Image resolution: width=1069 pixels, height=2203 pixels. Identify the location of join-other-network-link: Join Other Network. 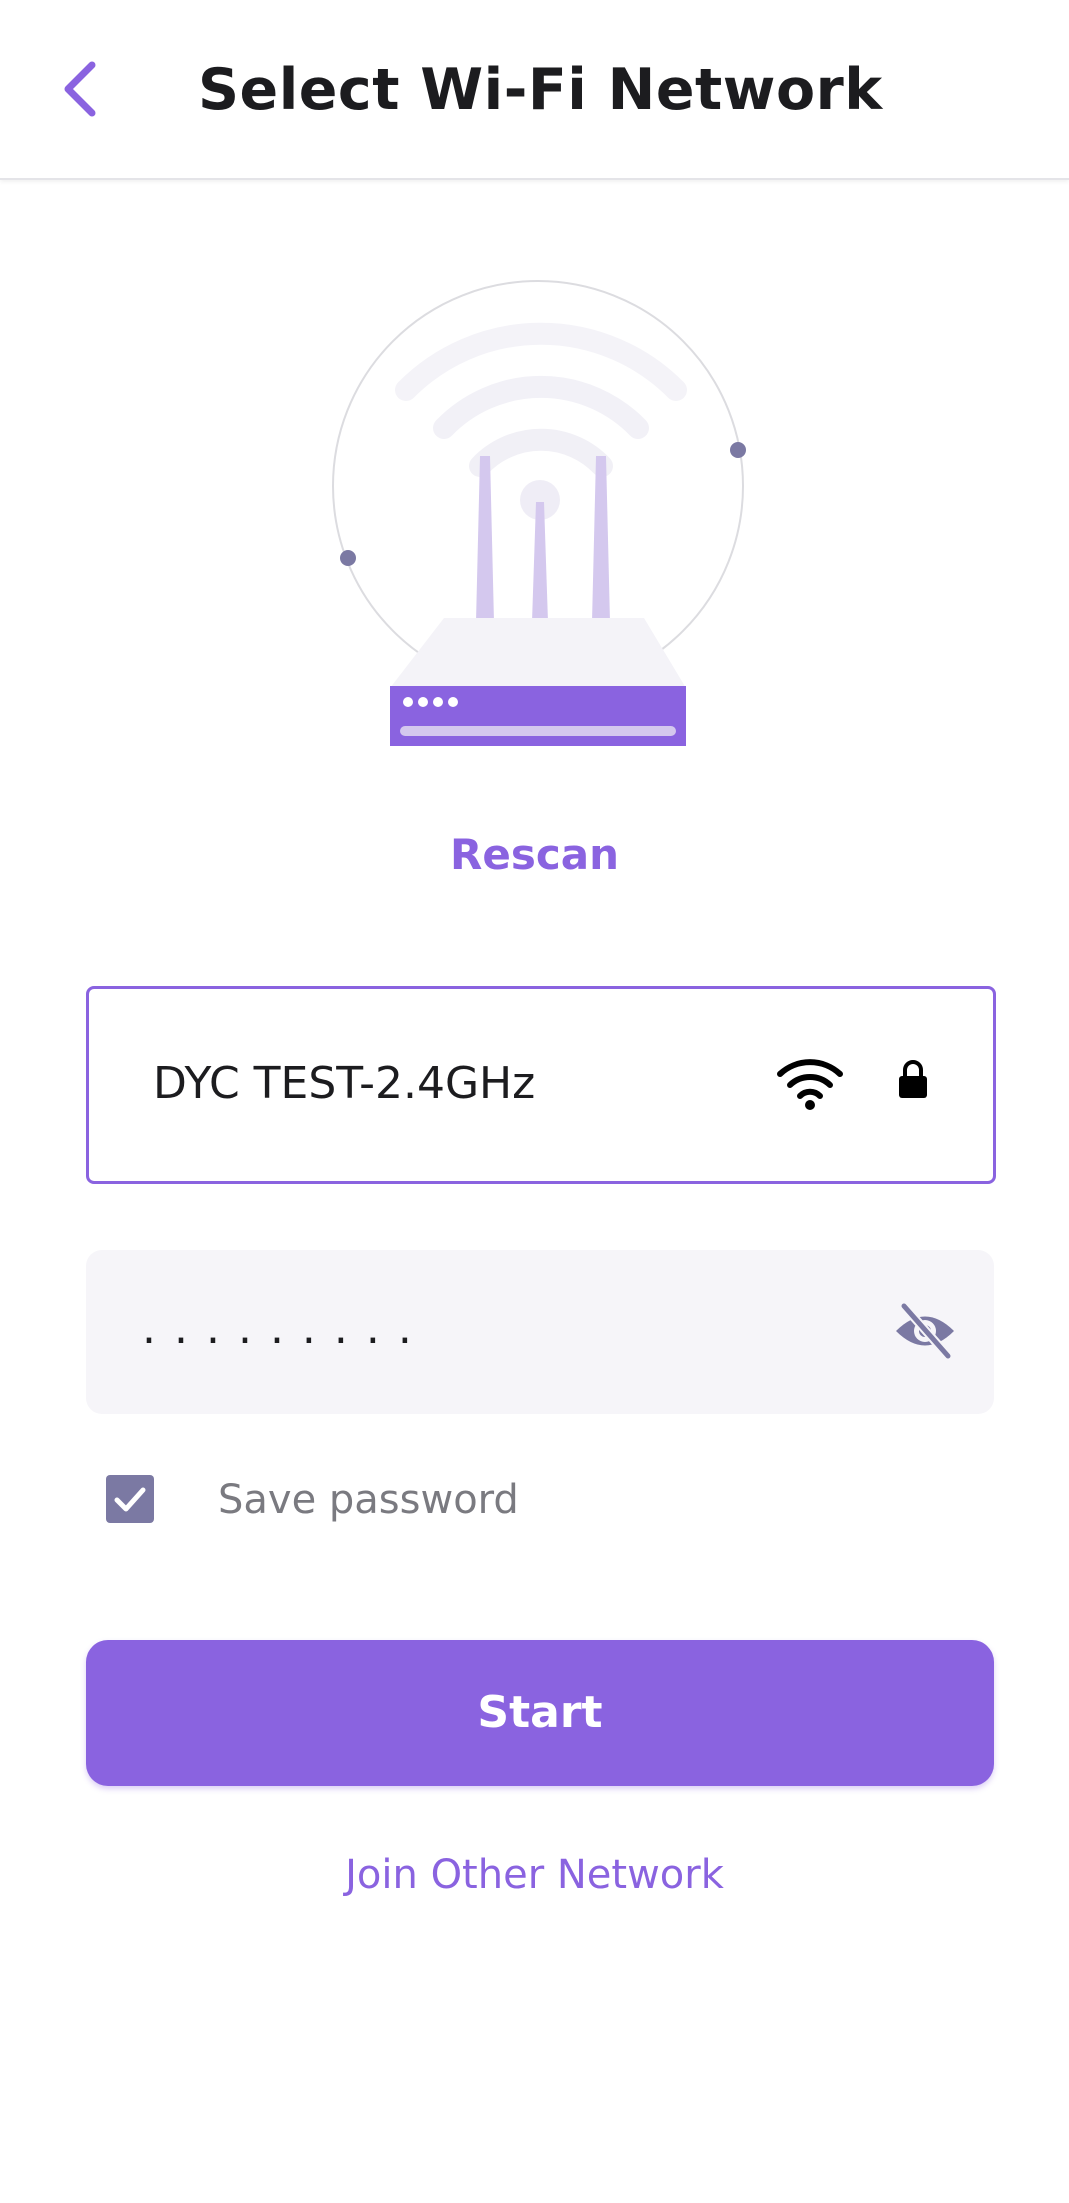
(534, 1875).